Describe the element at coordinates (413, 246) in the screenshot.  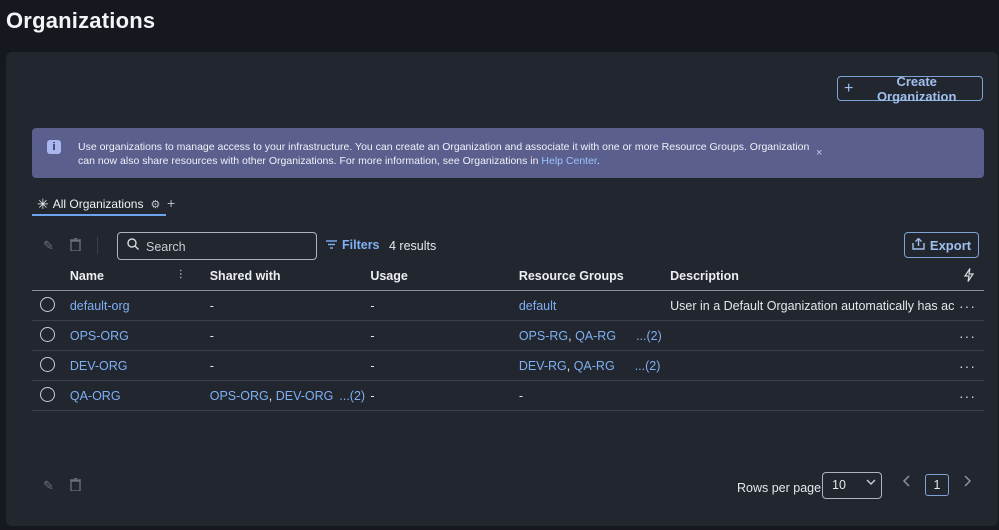
I see `results-count: 4 results` at that location.